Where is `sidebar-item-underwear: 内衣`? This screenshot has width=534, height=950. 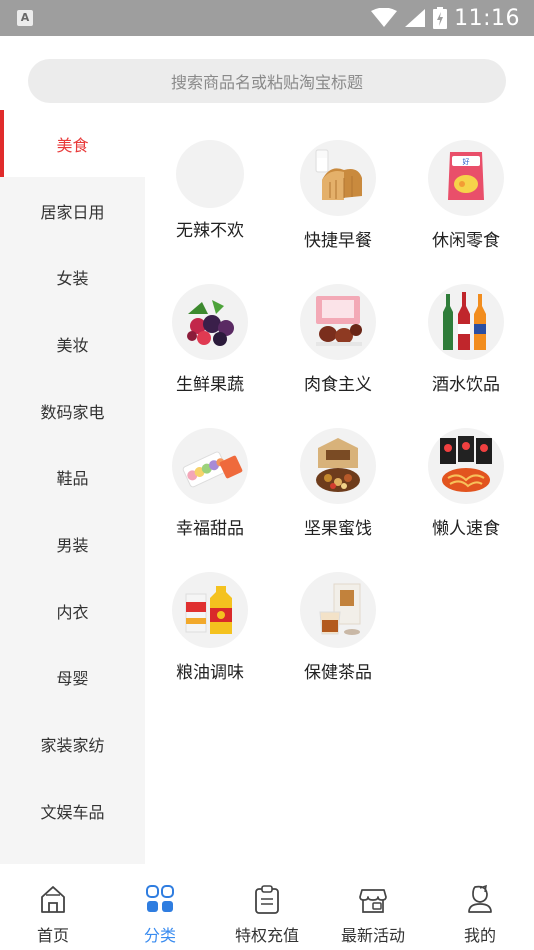 sidebar-item-underwear: 内衣 is located at coordinates (72, 610).